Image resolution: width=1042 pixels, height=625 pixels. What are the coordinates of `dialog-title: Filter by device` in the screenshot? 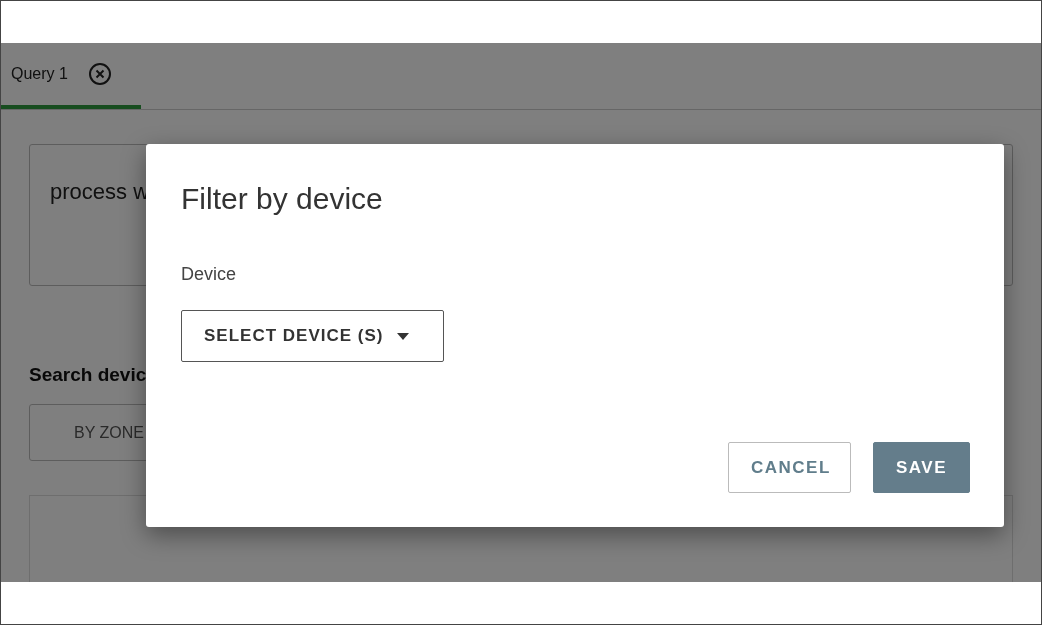 It's located at (282, 199).